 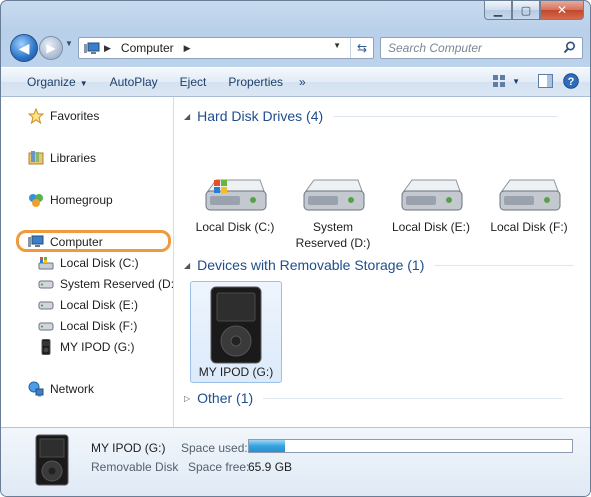 I want to click on help-icon: ?, so click(x=571, y=81).